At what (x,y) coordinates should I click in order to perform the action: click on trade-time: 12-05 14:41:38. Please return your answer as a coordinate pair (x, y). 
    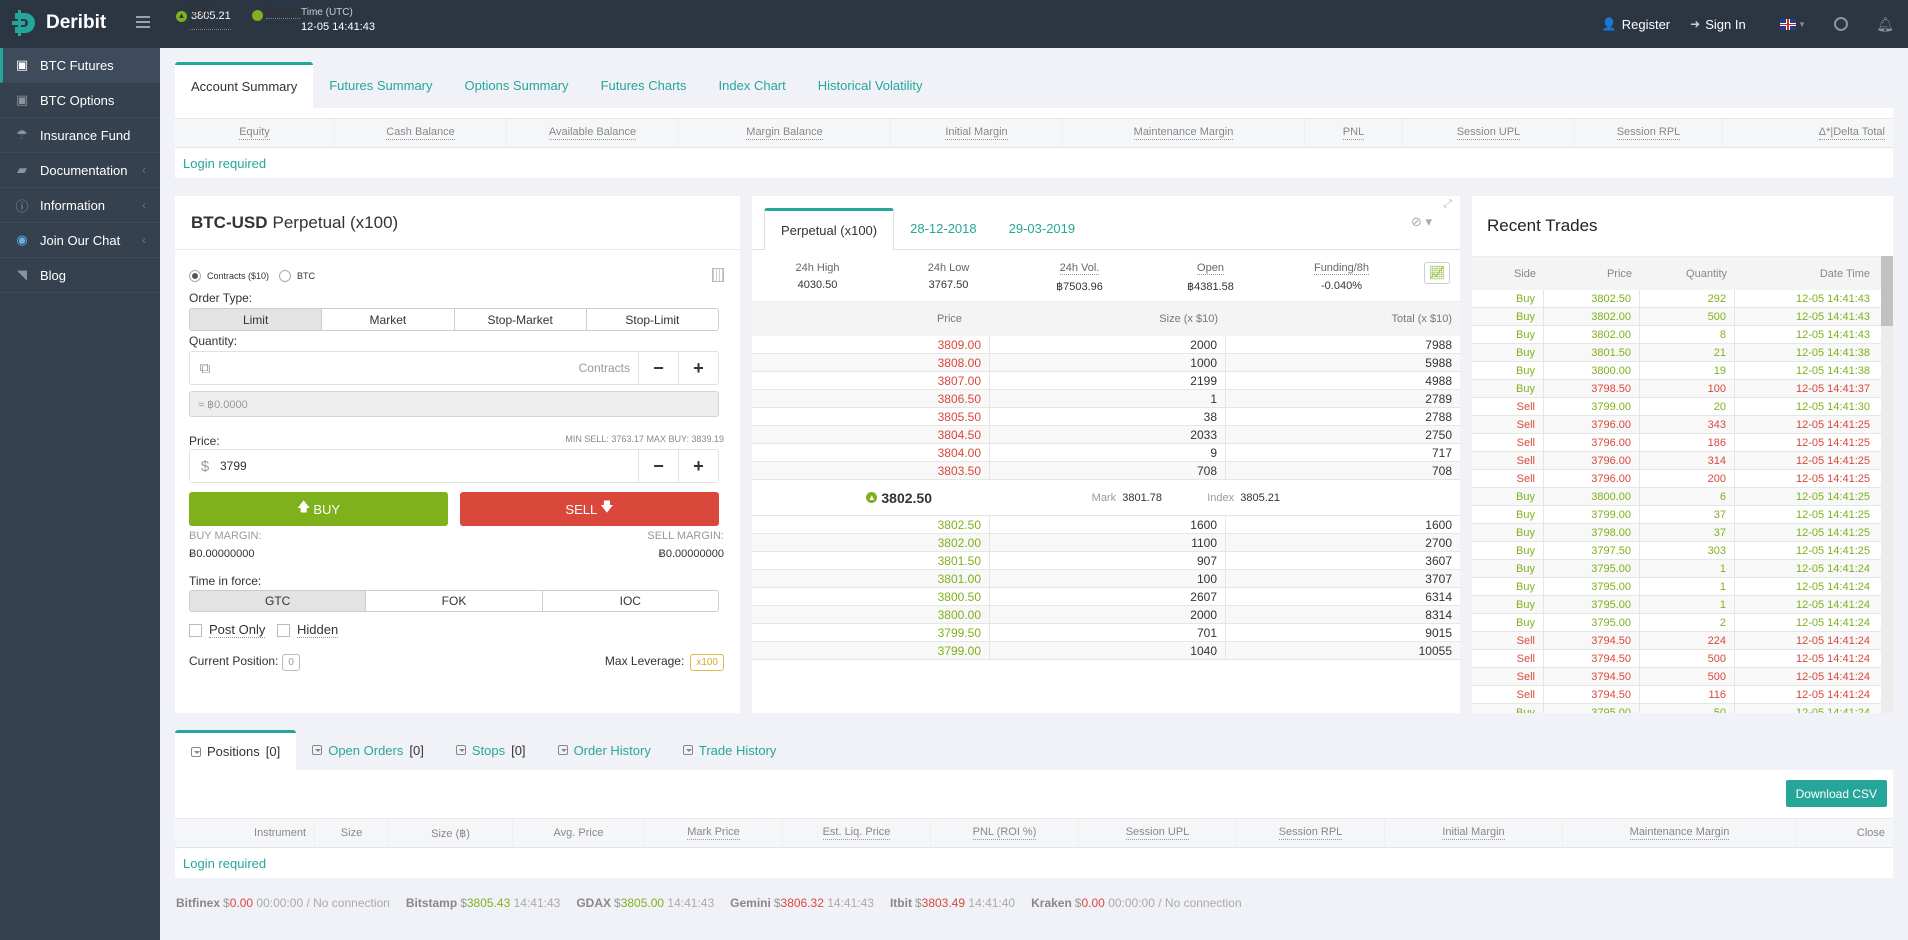
    Looking at the image, I should click on (1832, 352).